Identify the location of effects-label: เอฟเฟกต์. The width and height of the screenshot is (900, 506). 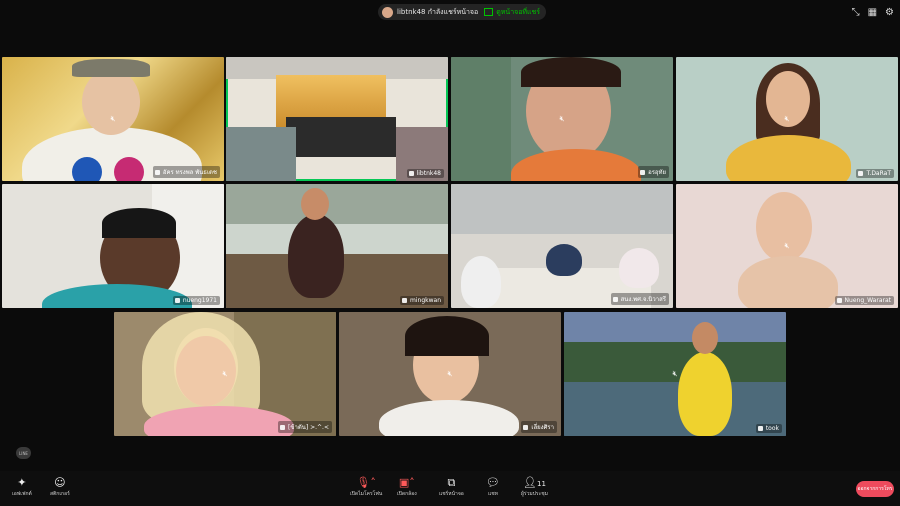
(22, 494).